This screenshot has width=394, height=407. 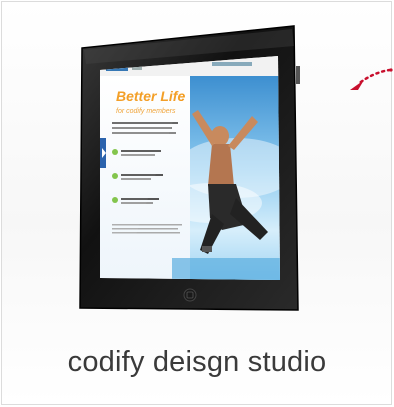 What do you see at coordinates (190, 295) in the screenshot?
I see `home-button-icon` at bounding box center [190, 295].